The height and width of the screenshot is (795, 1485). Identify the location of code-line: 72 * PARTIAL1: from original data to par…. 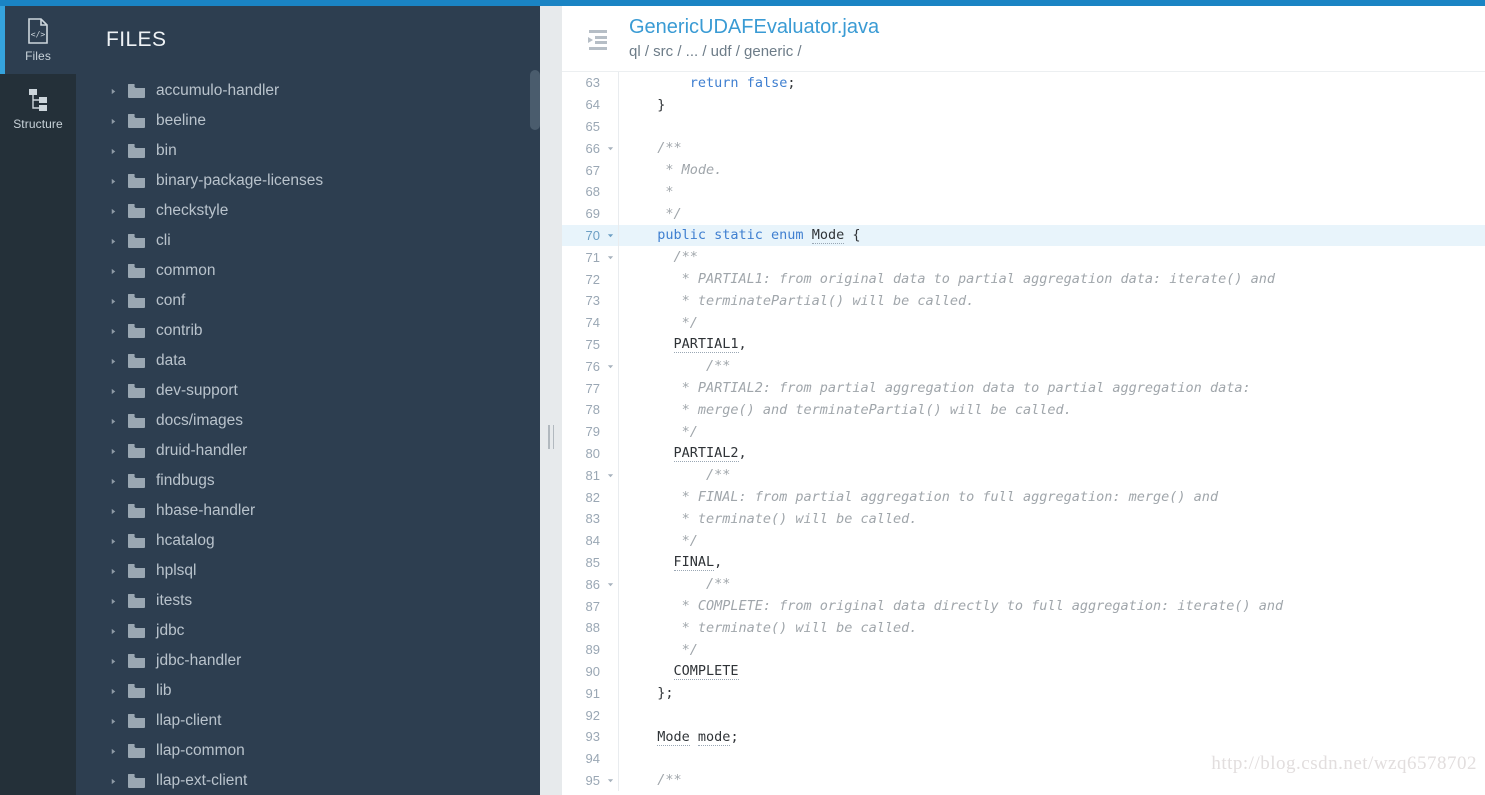
(1023, 279).